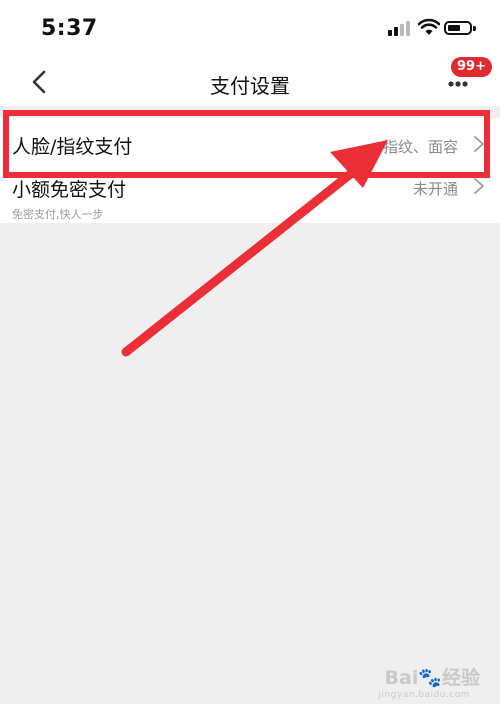  I want to click on small-amount-pay-row: 小额免密支付 免密支付,快人一步 未开通, so click(250, 197).